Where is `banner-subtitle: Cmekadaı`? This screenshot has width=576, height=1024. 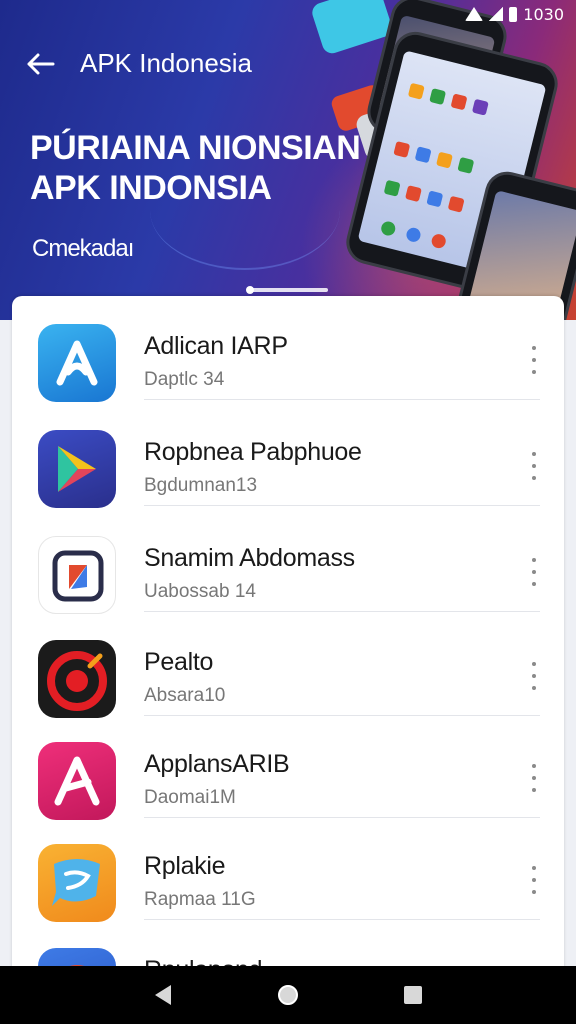 banner-subtitle: Cmekadaı is located at coordinates (83, 248).